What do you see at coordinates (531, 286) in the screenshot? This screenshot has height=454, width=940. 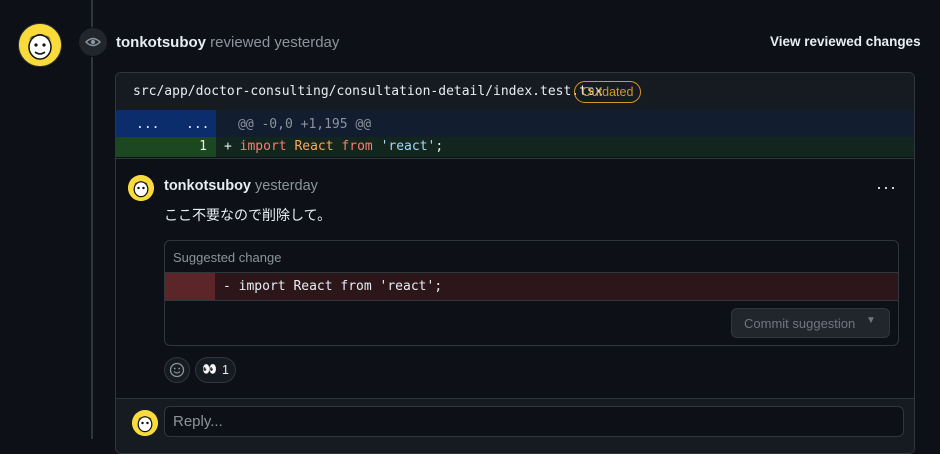 I see `removed-line-row: - import React from 'react';` at bounding box center [531, 286].